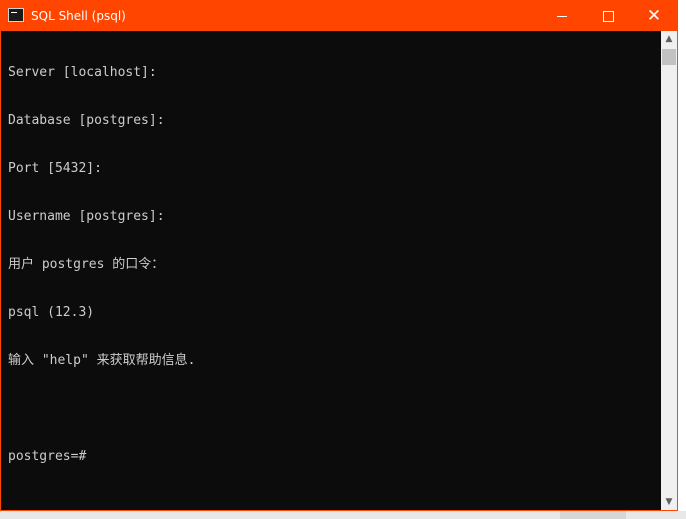 The width and height of the screenshot is (686, 519). Describe the element at coordinates (102, 360) in the screenshot. I see `console-line-help-hint: 输入 "help" 来获取帮助信息.` at that location.